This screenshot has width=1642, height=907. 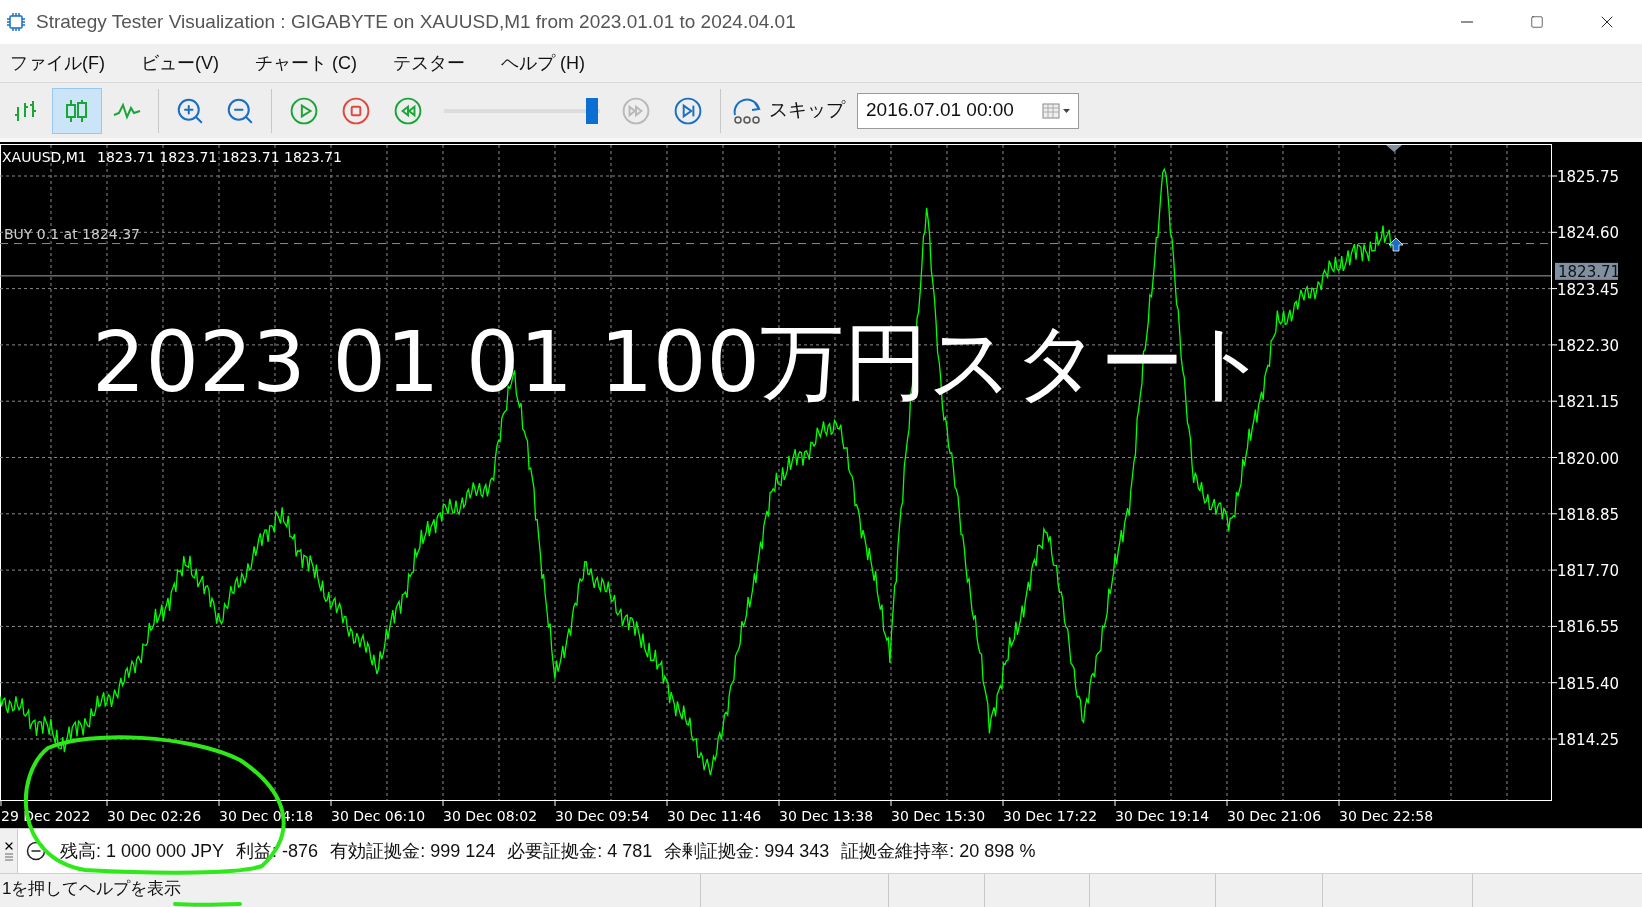 What do you see at coordinates (1588, 740) in the screenshot?
I see `price-axis-label: 1814.25` at bounding box center [1588, 740].